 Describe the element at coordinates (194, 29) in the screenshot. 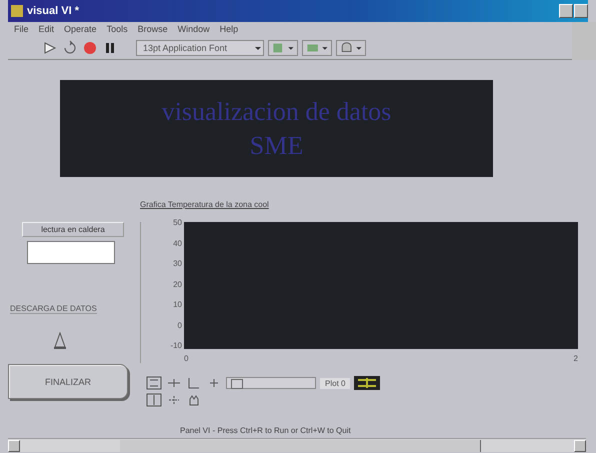

I see `menu-item: Window` at that location.